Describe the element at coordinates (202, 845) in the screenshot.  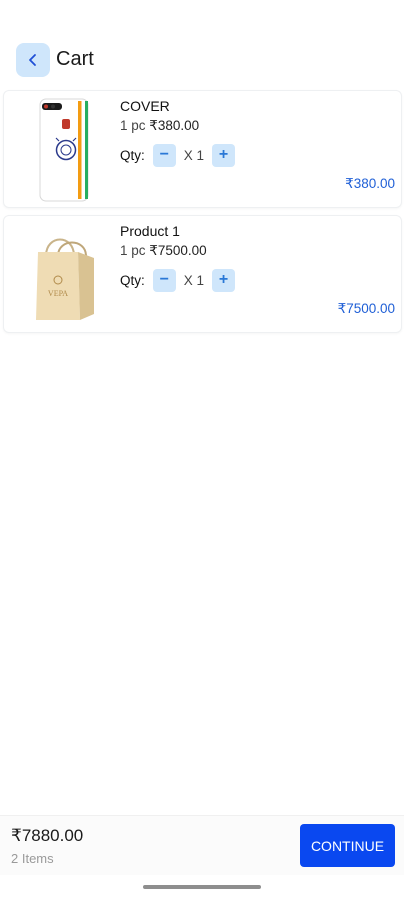
I see `checkout-footer: ₹7880.00 2 Items CONTINUE` at that location.